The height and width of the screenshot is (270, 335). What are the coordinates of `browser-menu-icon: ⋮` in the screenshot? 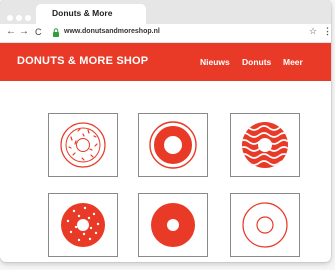 It's located at (327, 31).